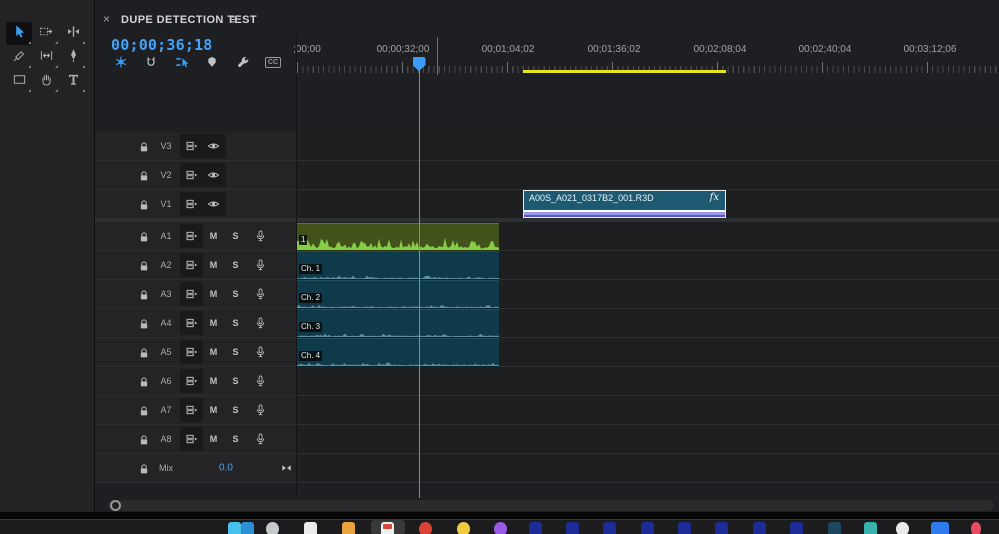  Describe the element at coordinates (648, 146) in the screenshot. I see `track-lane-v3` at that location.